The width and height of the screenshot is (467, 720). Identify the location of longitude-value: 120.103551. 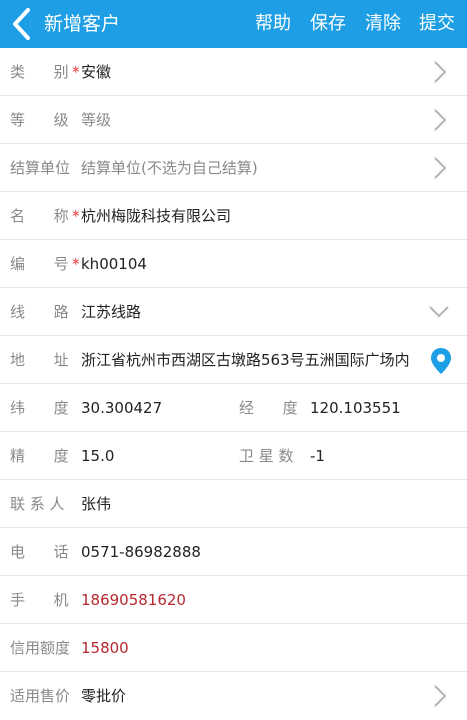
(355, 408).